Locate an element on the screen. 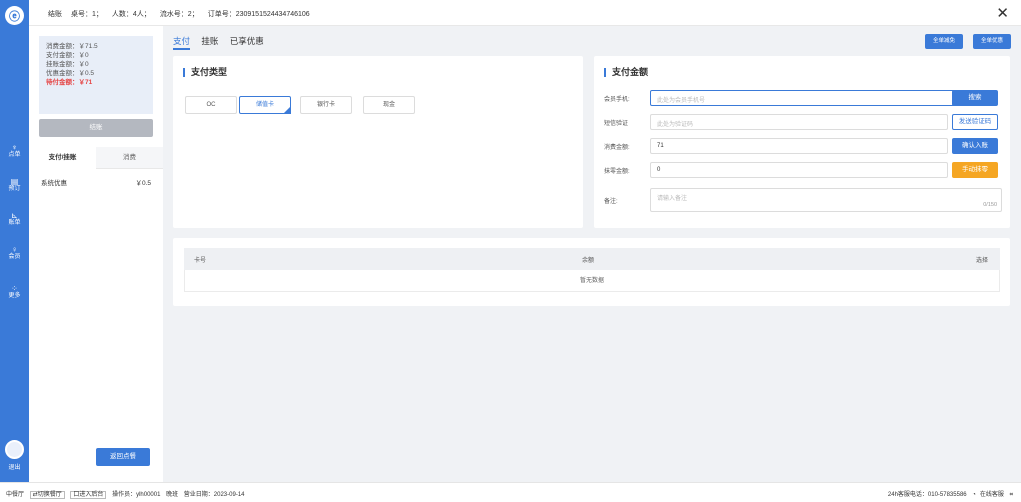 This screenshot has height=502, width=1021. nav-label: 点单 is located at coordinates (14, 155).